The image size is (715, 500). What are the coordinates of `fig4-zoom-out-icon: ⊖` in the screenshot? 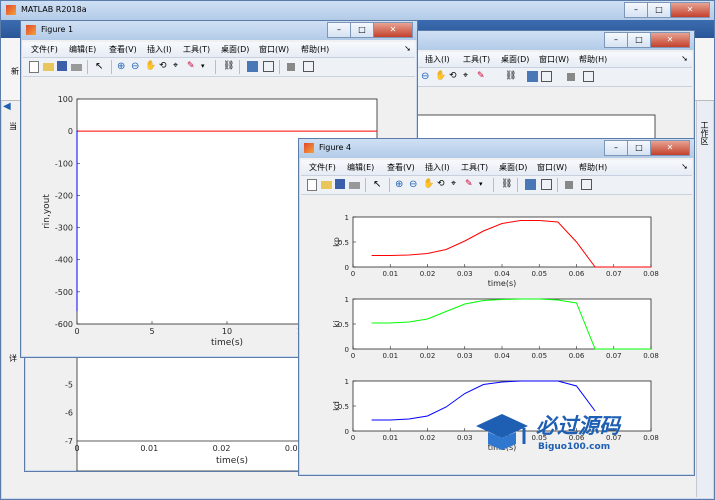 It's located at (414, 184).